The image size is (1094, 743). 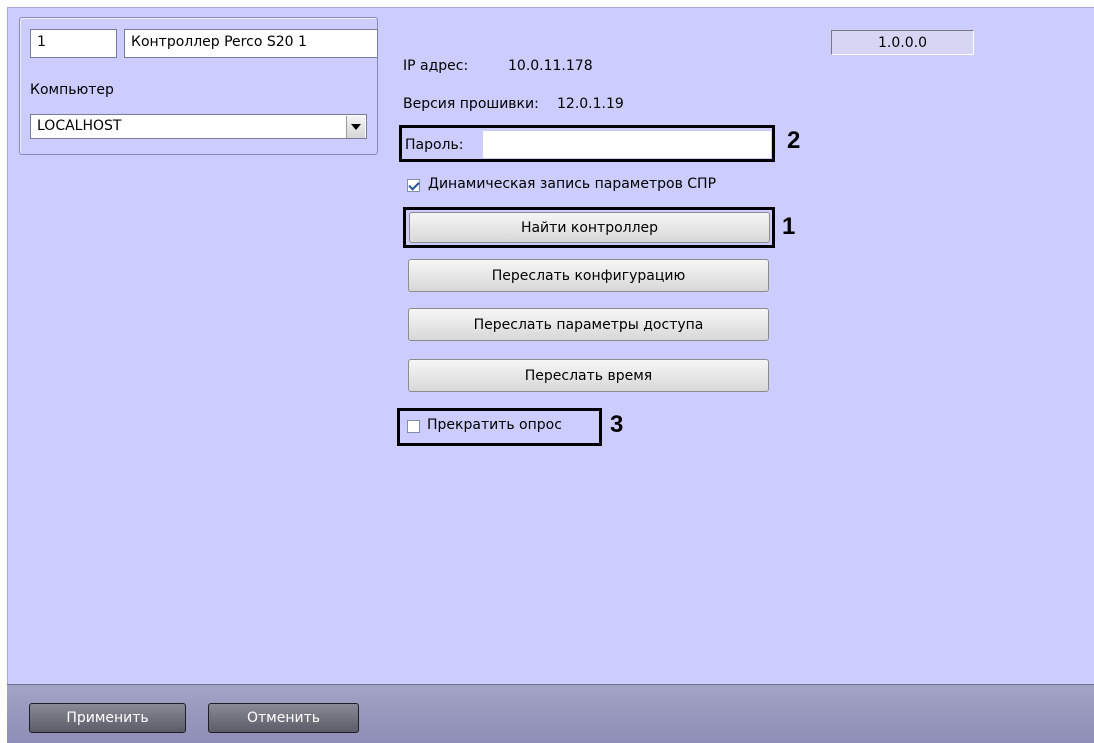 I want to click on callout-1: 1, so click(x=789, y=226).